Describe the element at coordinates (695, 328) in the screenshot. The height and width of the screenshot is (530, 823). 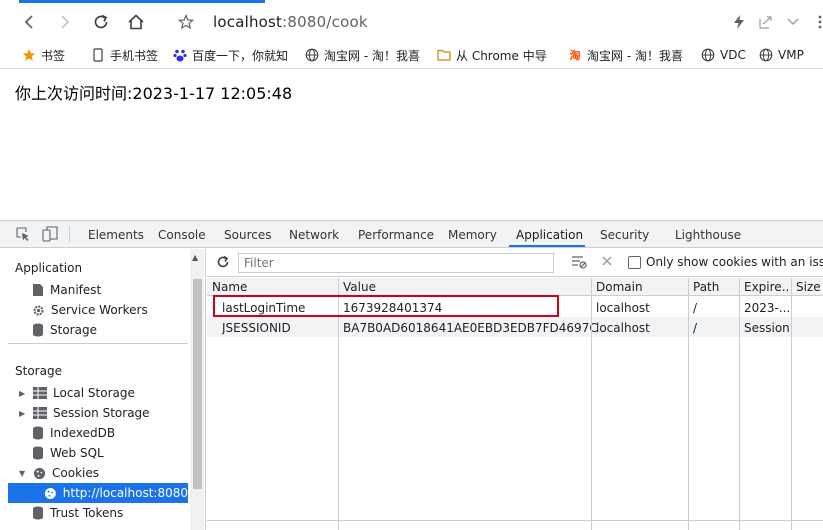
I see `cookie-path: /` at that location.